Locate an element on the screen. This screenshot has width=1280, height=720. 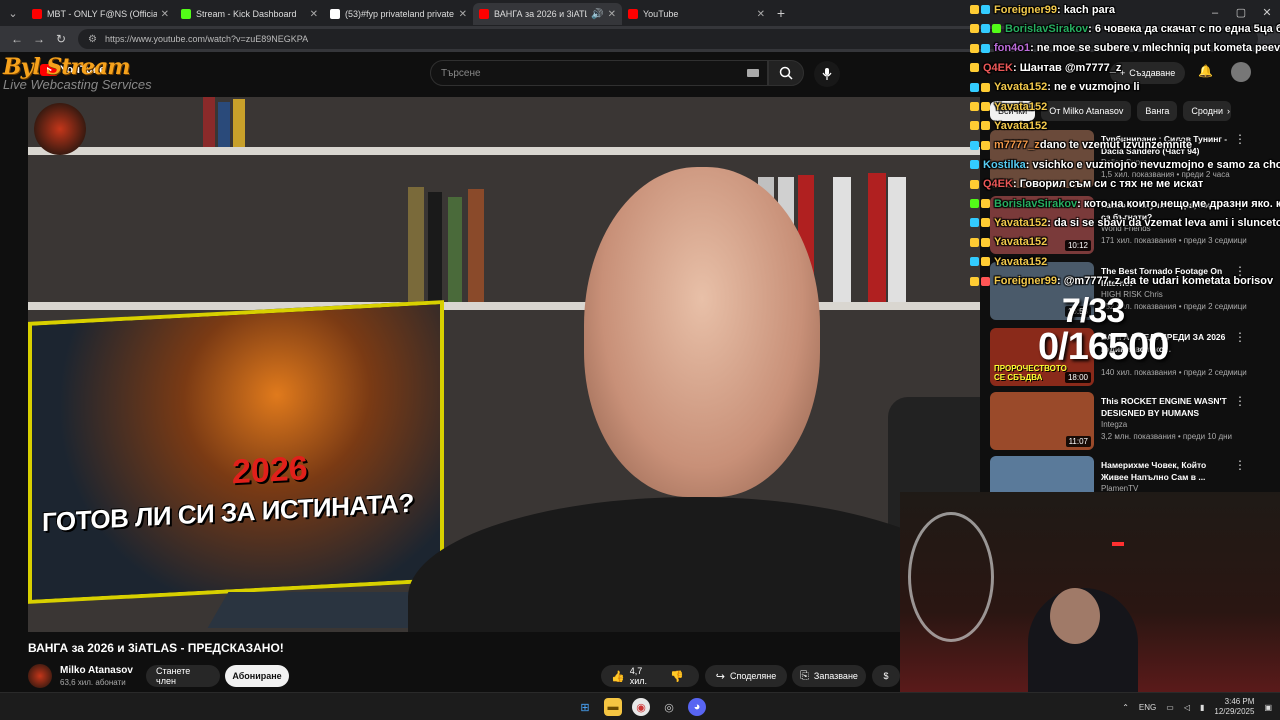
chat-username: fon4o1 is located at coordinates (1012, 48).